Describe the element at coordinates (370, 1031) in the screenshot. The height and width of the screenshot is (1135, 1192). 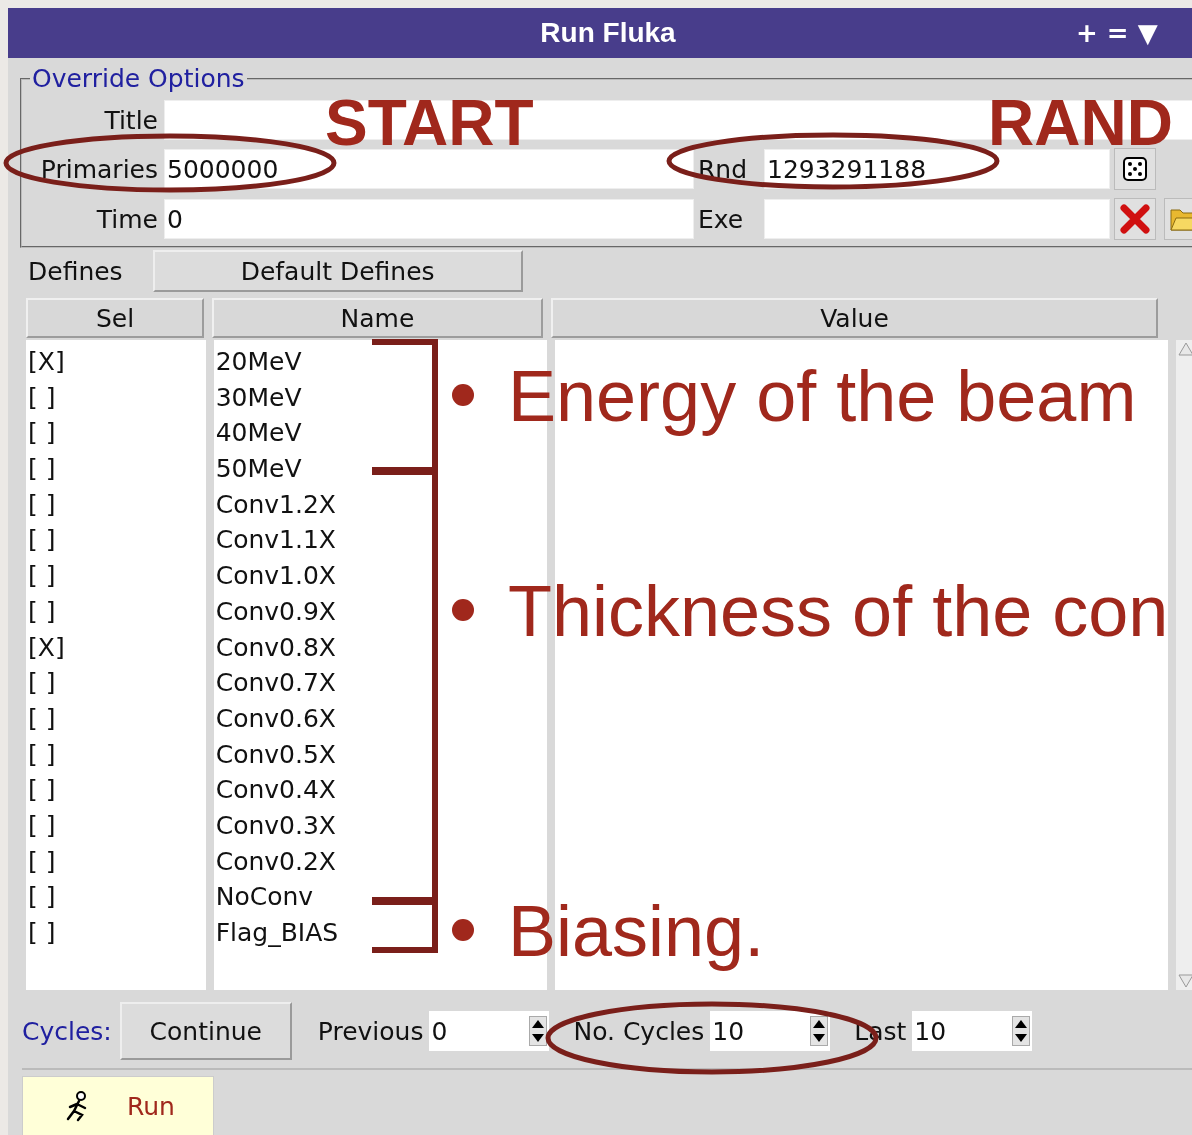
I see `spinbox-label: Previous` at that location.